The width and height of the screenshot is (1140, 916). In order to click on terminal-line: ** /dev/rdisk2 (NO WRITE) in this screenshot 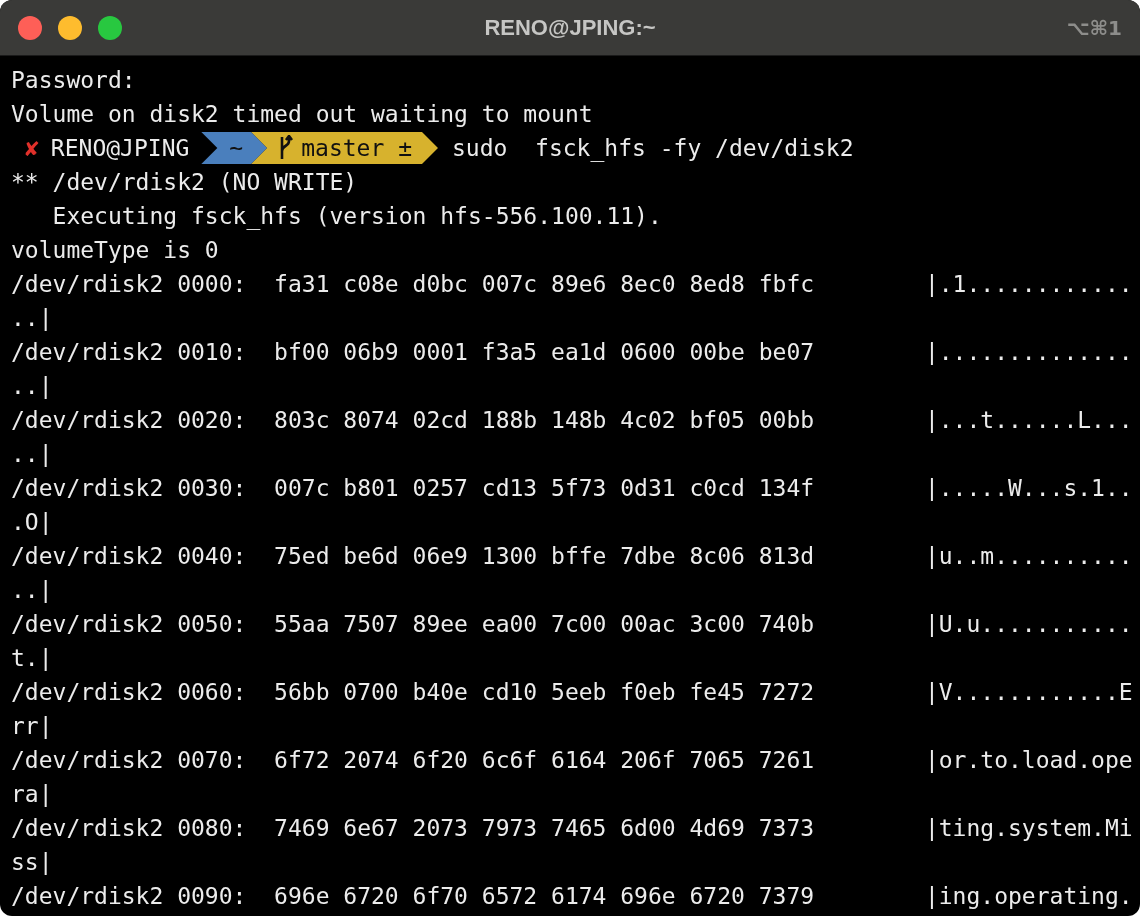, I will do `click(184, 182)`.